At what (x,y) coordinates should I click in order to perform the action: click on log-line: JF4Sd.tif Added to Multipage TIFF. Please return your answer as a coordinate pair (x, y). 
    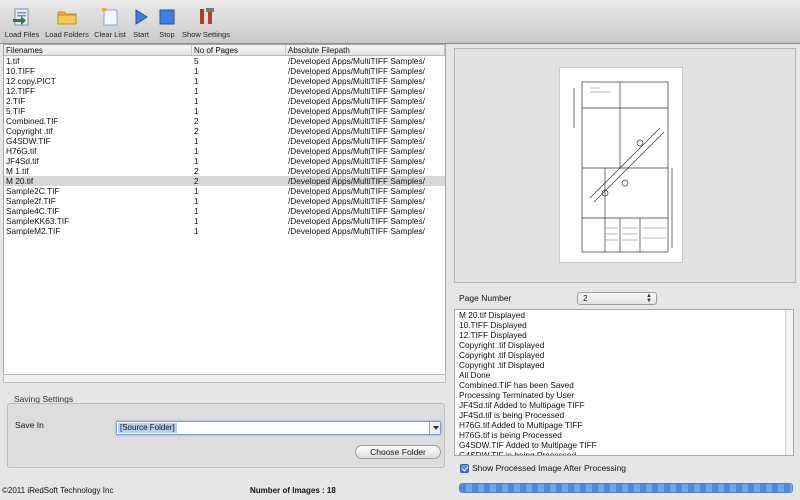
    Looking at the image, I should click on (522, 405).